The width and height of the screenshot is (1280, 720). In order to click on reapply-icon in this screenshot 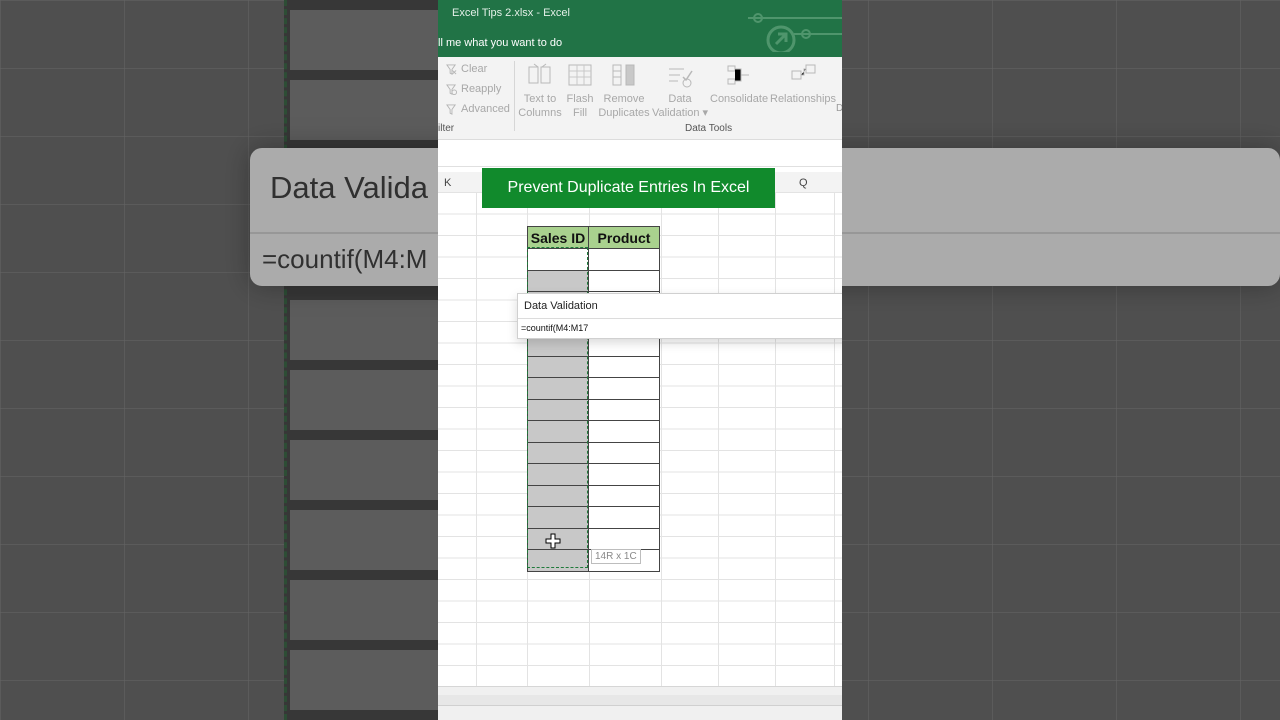, I will do `click(451, 89)`.